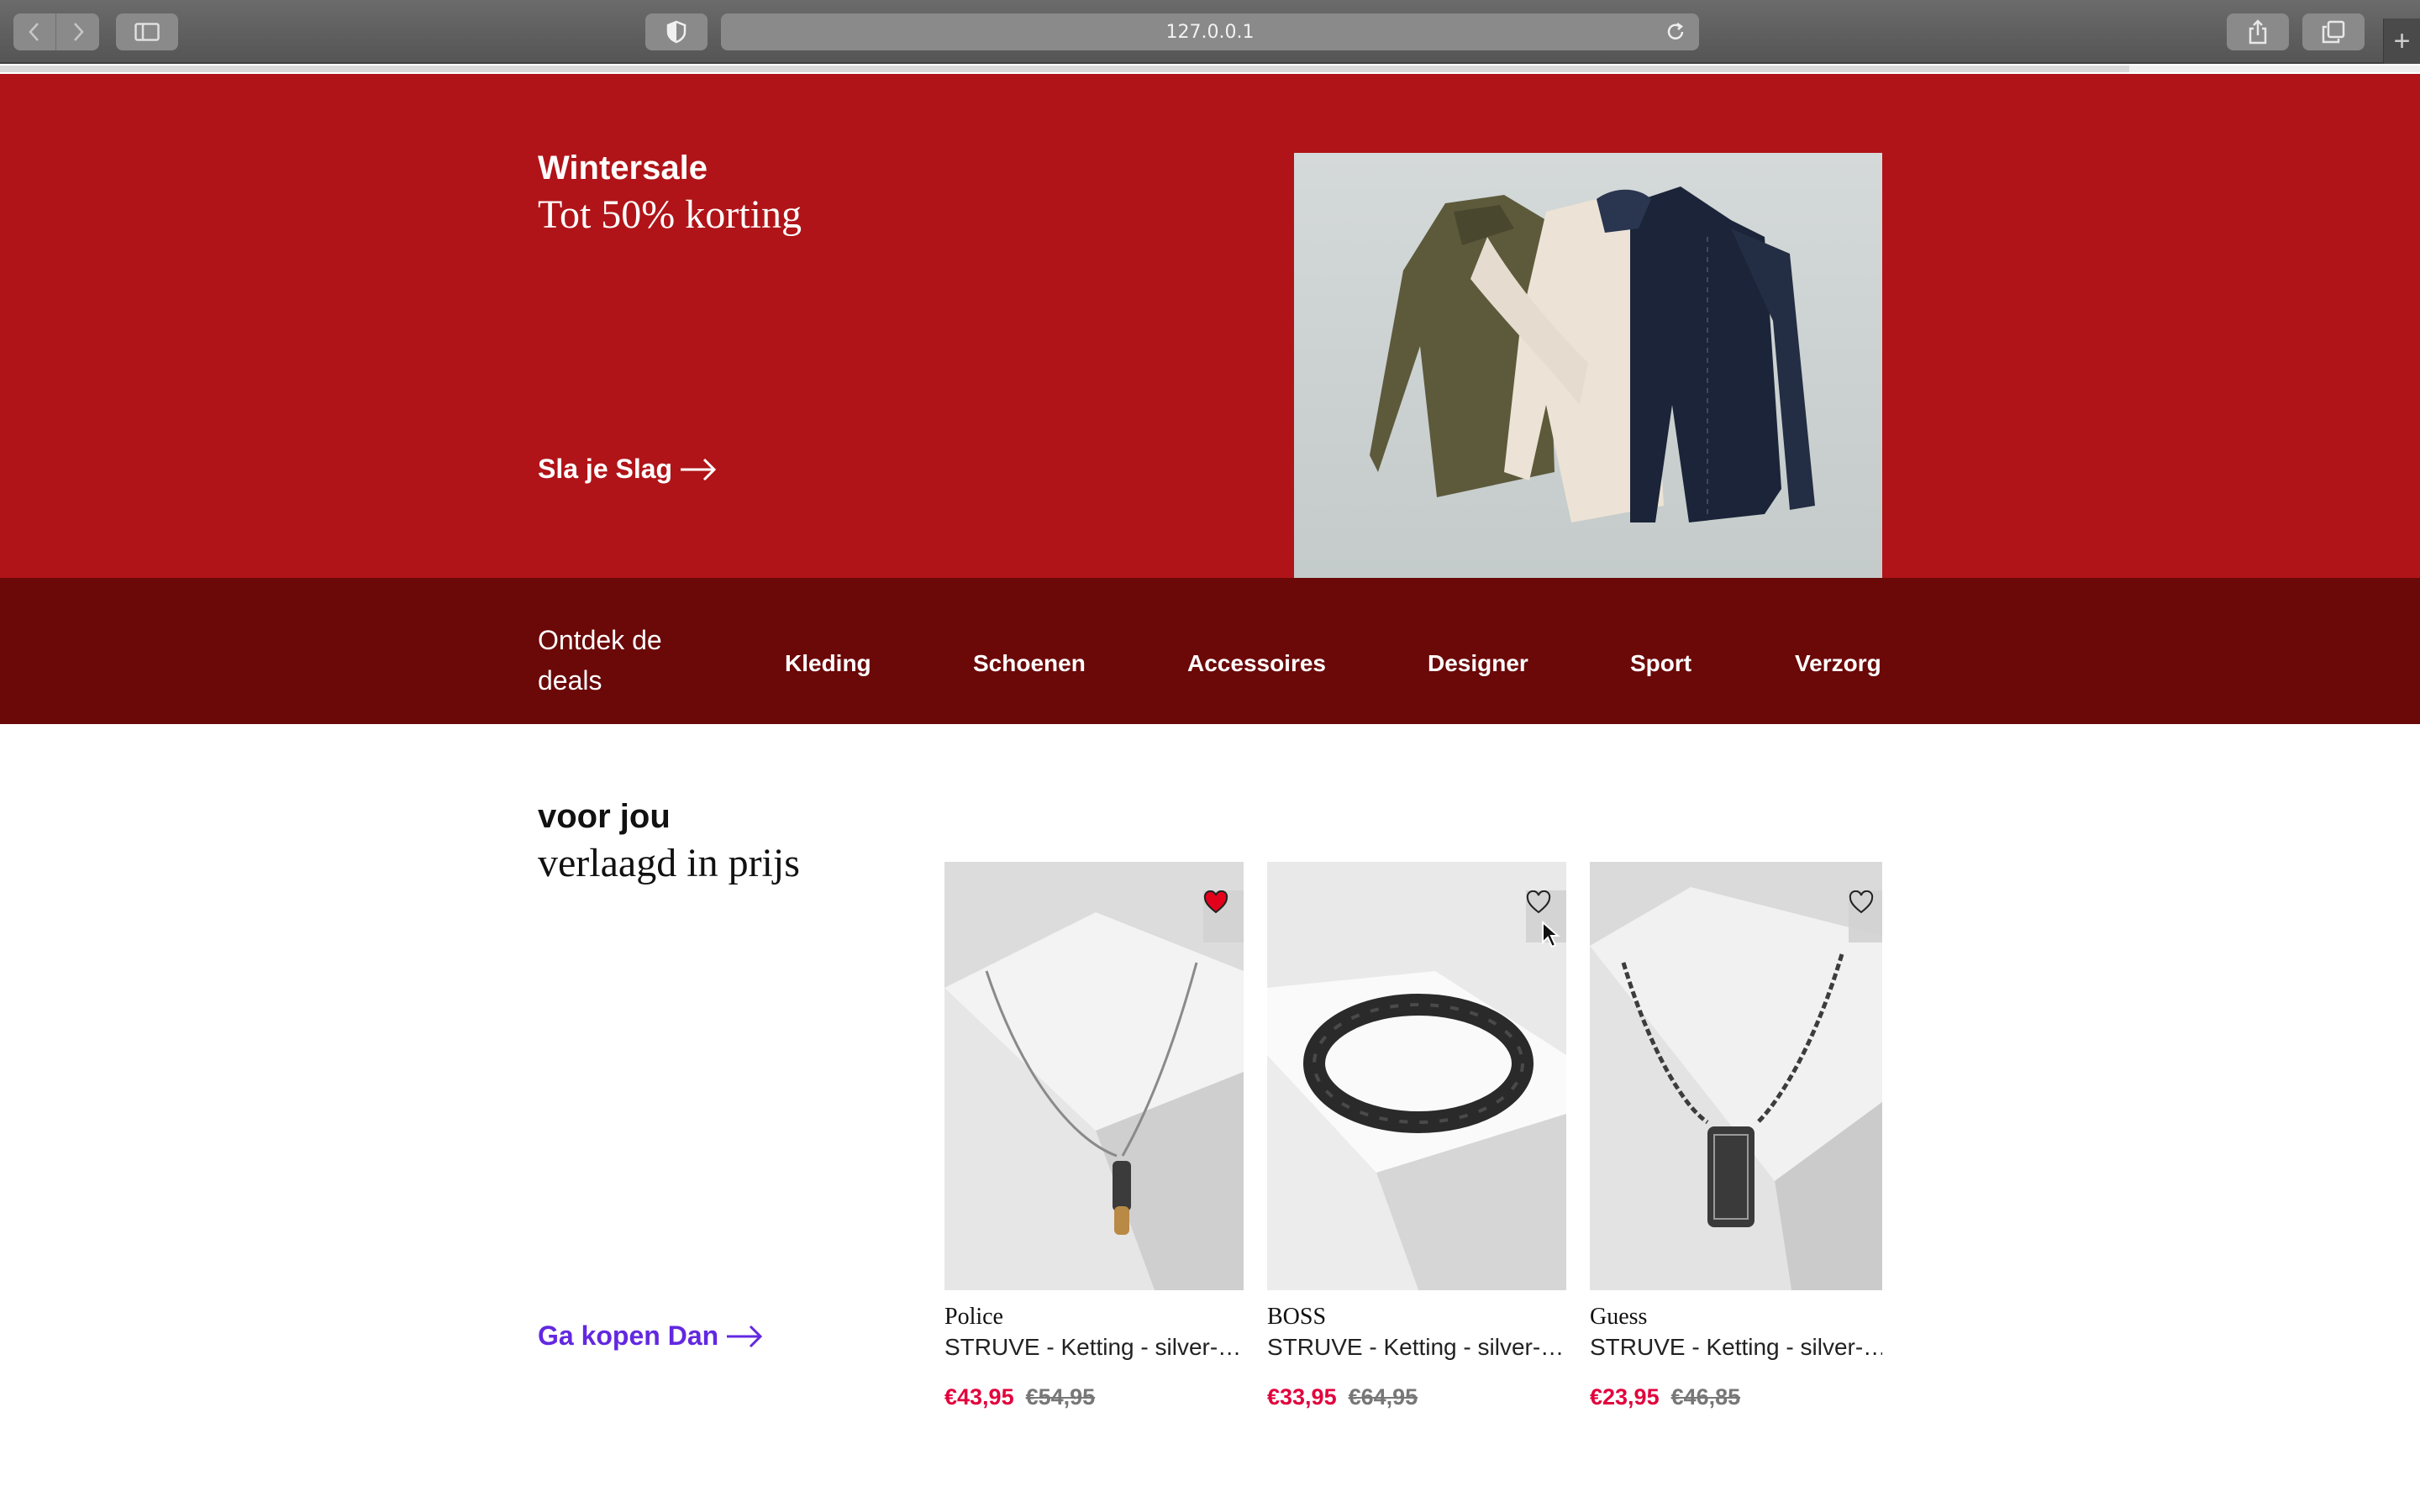 This screenshot has height=1512, width=2420. I want to click on product-sale-price: €23,95, so click(1625, 1397).